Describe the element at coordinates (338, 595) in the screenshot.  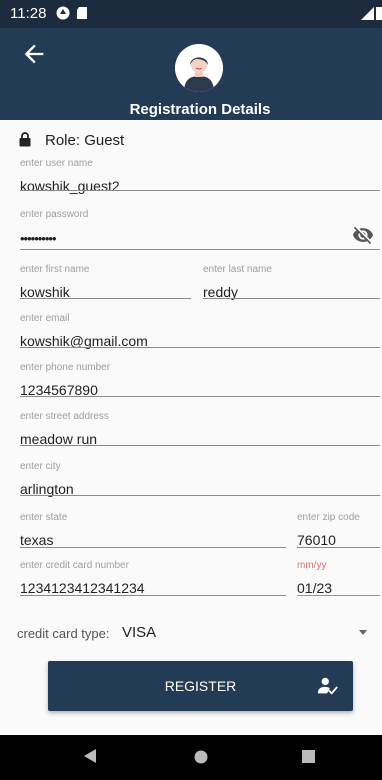
I see `expiry-underline` at that location.